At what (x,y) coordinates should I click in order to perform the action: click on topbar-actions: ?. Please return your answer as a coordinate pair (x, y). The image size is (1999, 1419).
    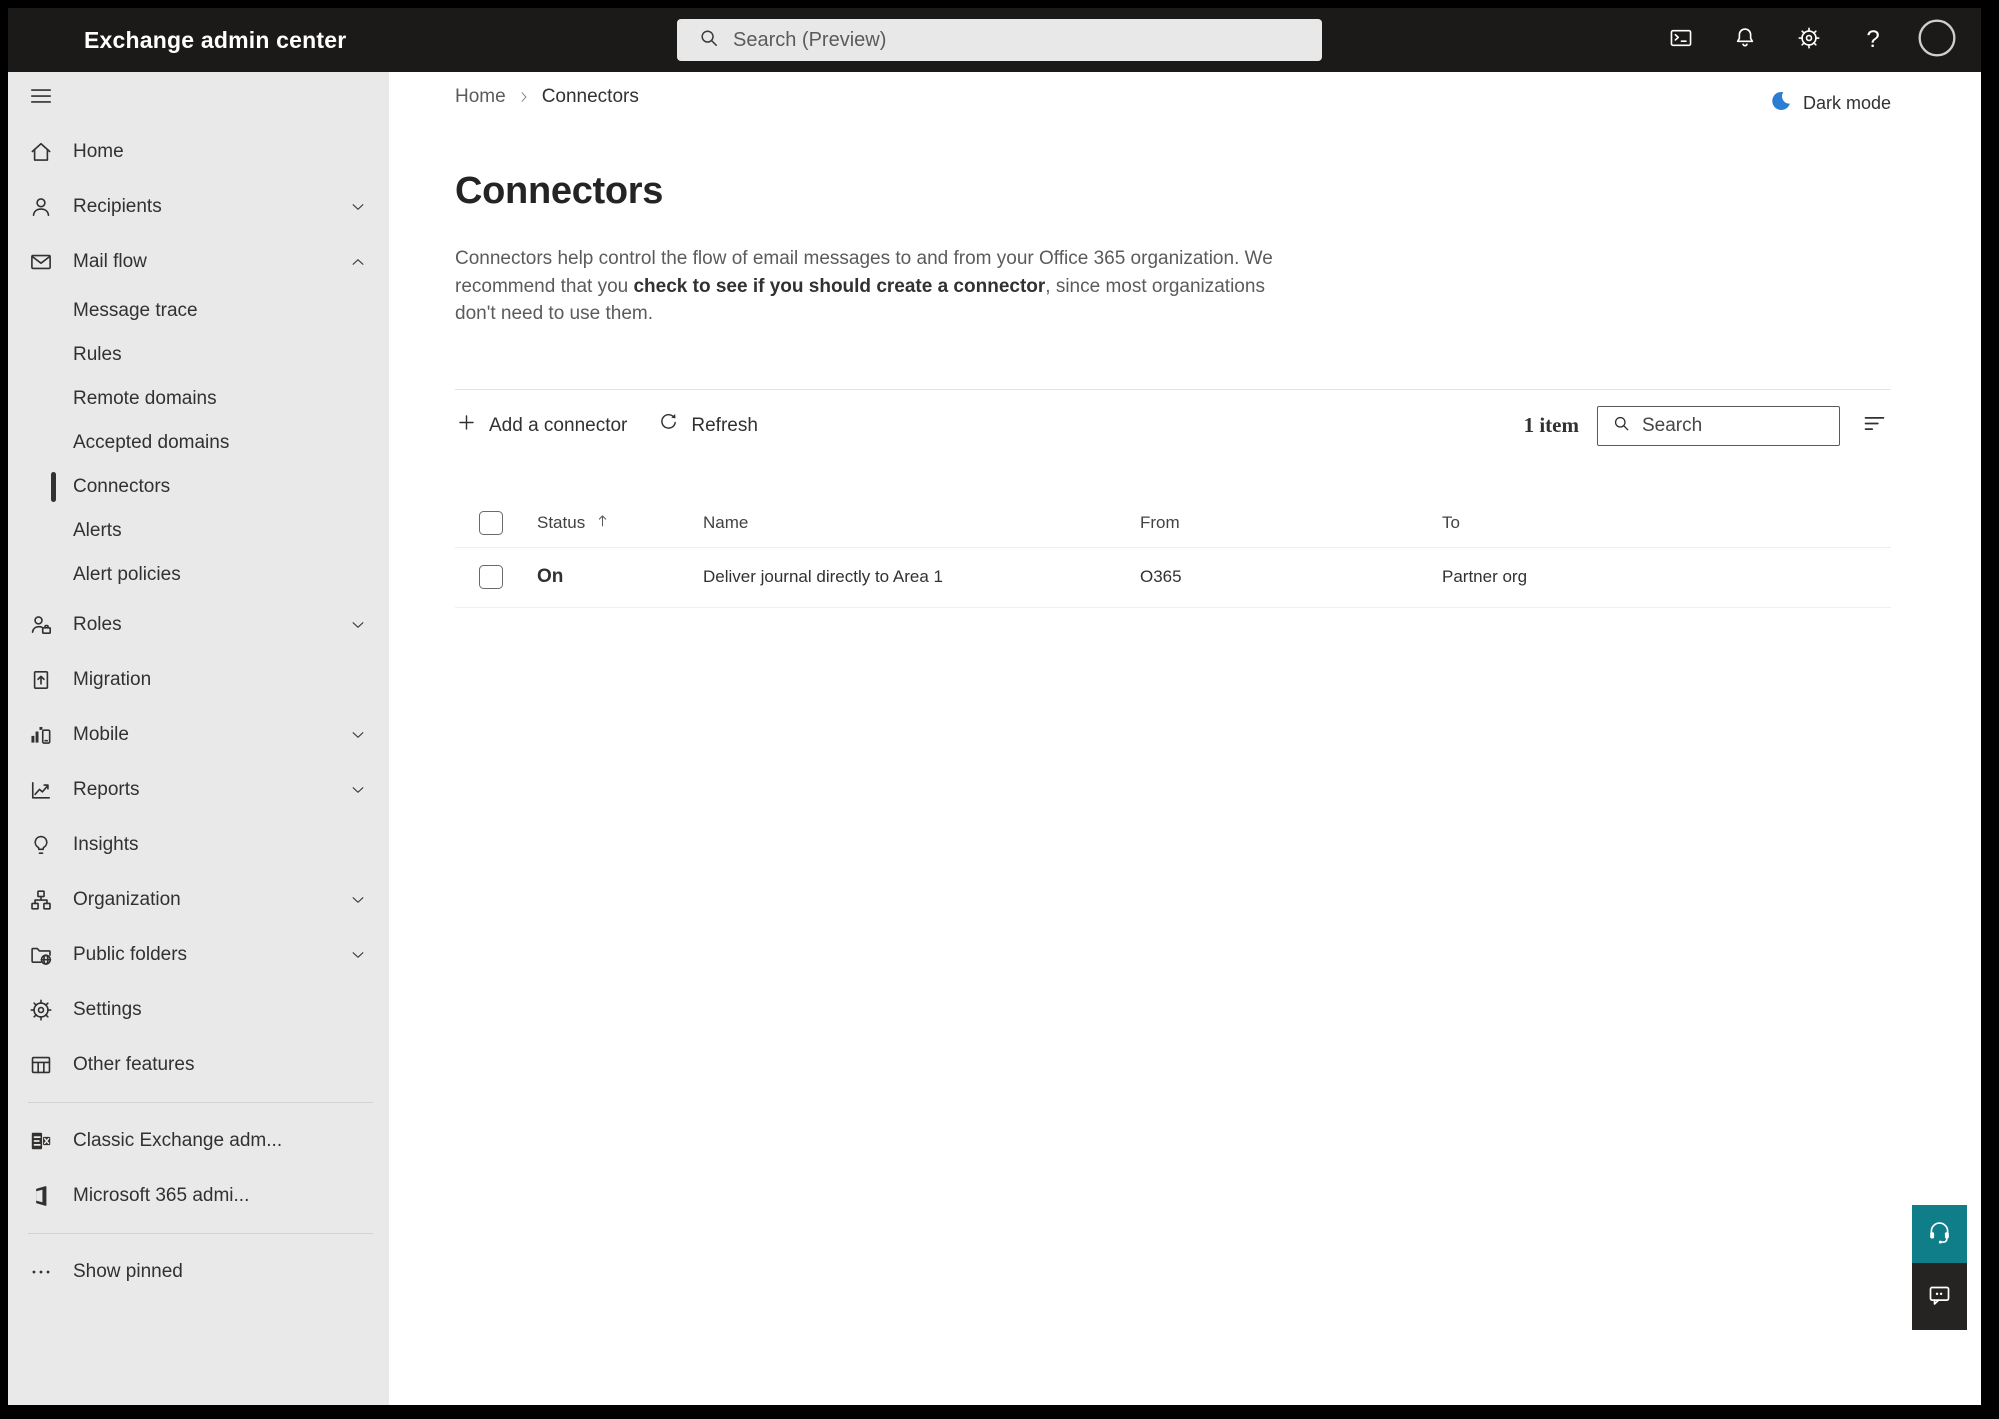
    Looking at the image, I should click on (1815, 40).